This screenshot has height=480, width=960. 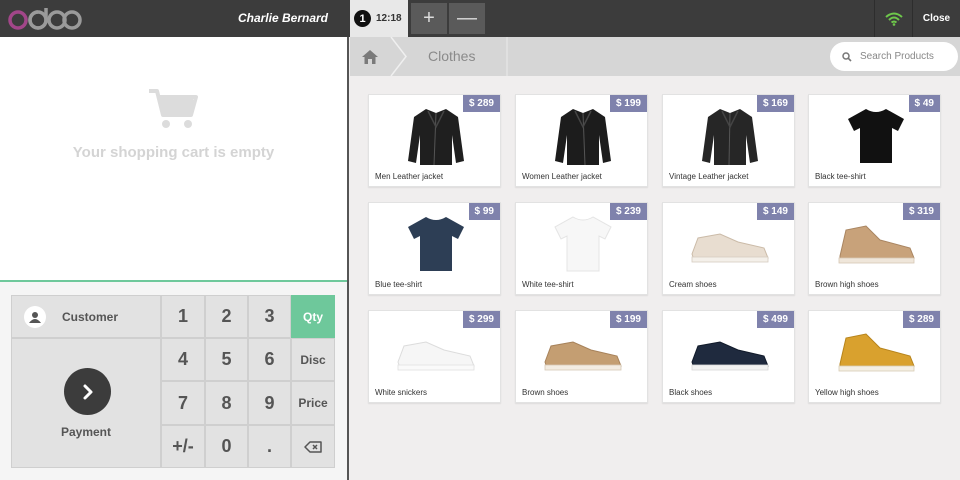 I want to click on product-name: White tee-shirt, so click(x=548, y=284).